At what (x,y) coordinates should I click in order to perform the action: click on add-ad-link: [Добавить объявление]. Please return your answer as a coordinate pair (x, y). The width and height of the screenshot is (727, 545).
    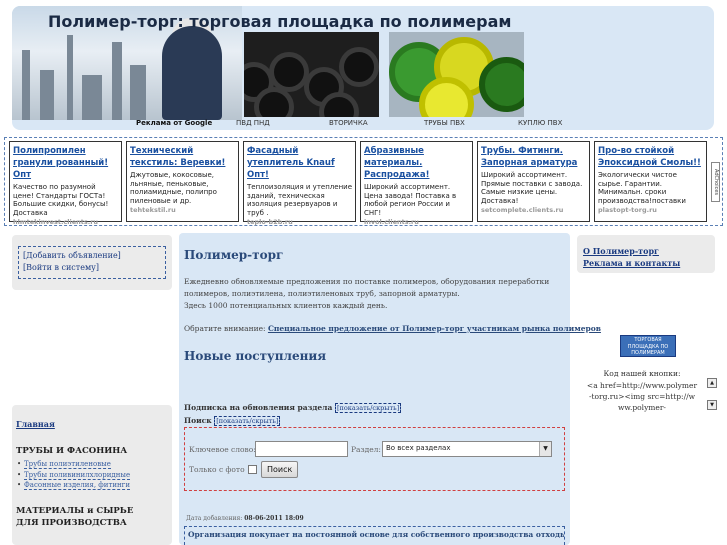
    Looking at the image, I should click on (72, 255).